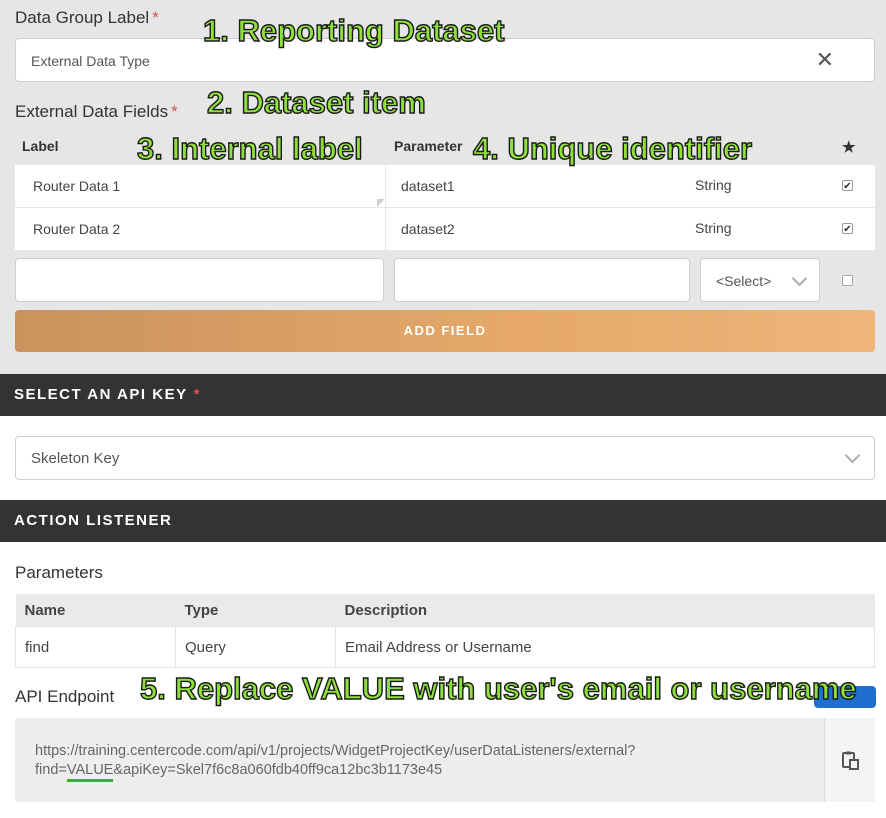 This screenshot has width=886, height=818. What do you see at coordinates (249, 148) in the screenshot?
I see `annotation-internal-label: 3. Internal label` at bounding box center [249, 148].